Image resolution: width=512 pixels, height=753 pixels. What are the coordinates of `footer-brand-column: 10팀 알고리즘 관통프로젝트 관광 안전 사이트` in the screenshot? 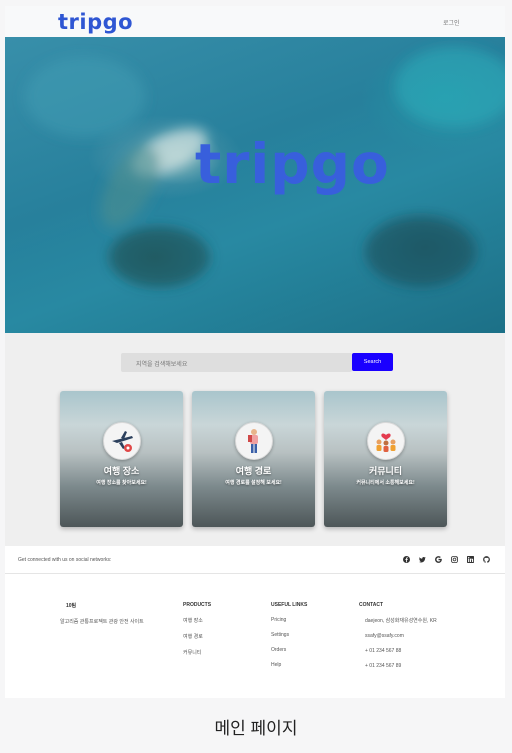 It's located at (110, 614).